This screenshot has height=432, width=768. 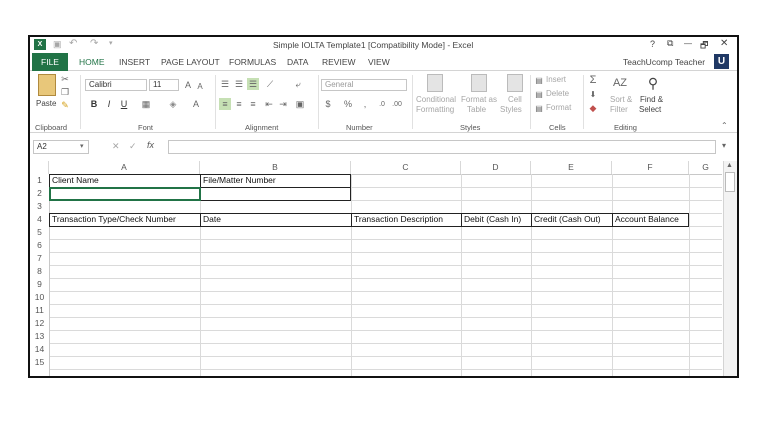 What do you see at coordinates (436, 99) in the screenshot?
I see `conditional-formatting-label: Conditional` at bounding box center [436, 99].